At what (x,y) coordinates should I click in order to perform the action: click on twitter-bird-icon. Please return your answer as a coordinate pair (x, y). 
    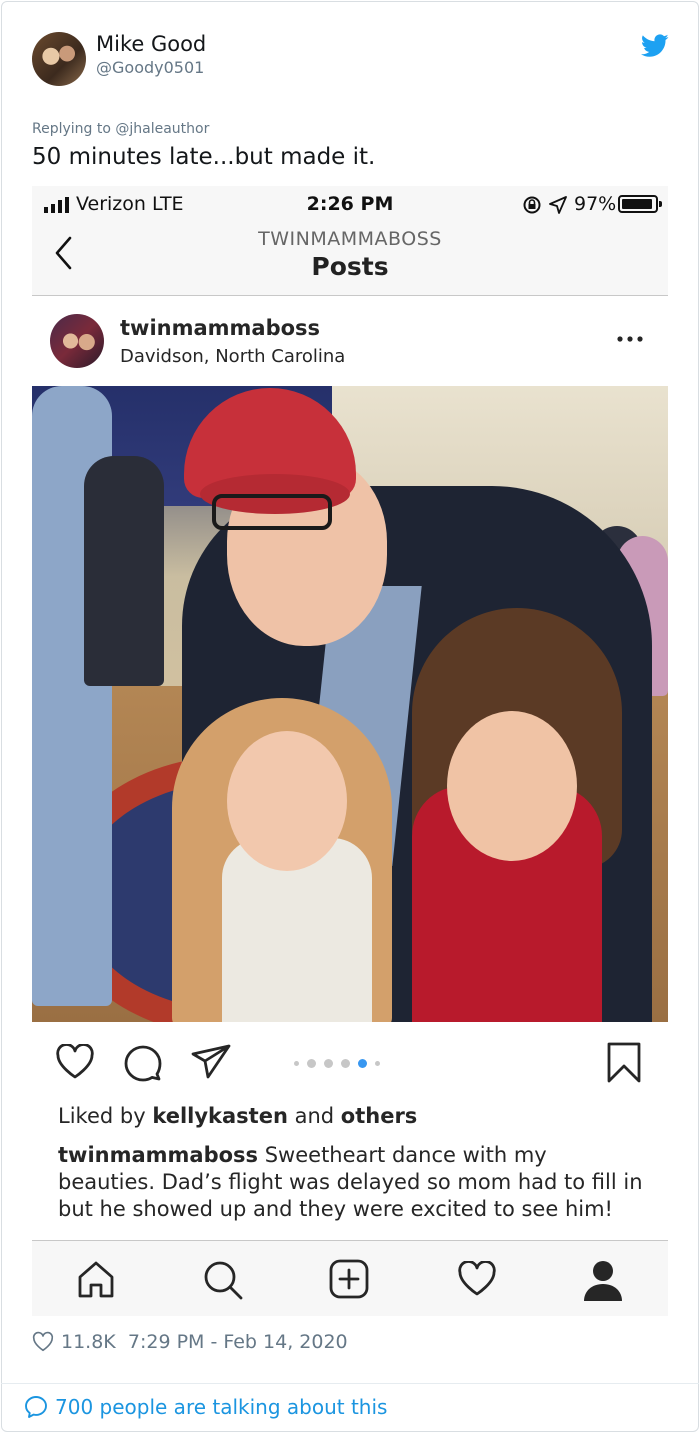
    Looking at the image, I should click on (655, 46).